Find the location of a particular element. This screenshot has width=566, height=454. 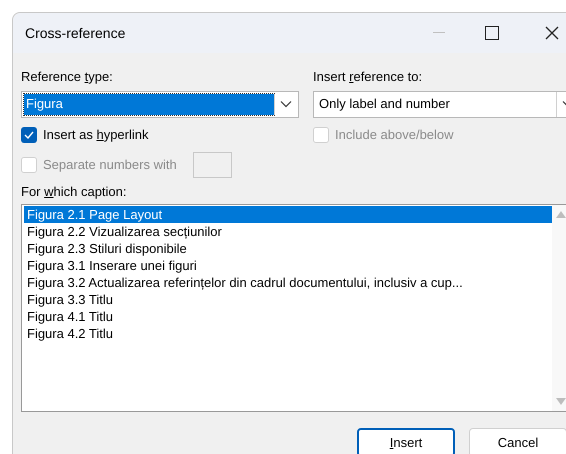

dialog-button: Cancel is located at coordinates (517, 441).